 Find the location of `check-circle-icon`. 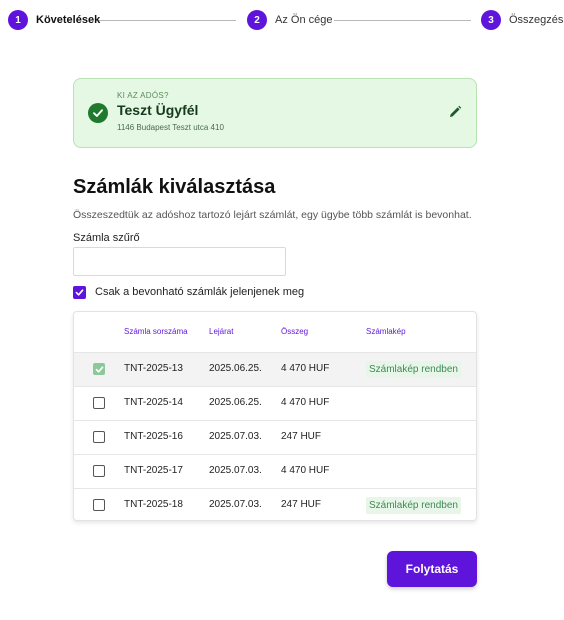

check-circle-icon is located at coordinates (98, 113).